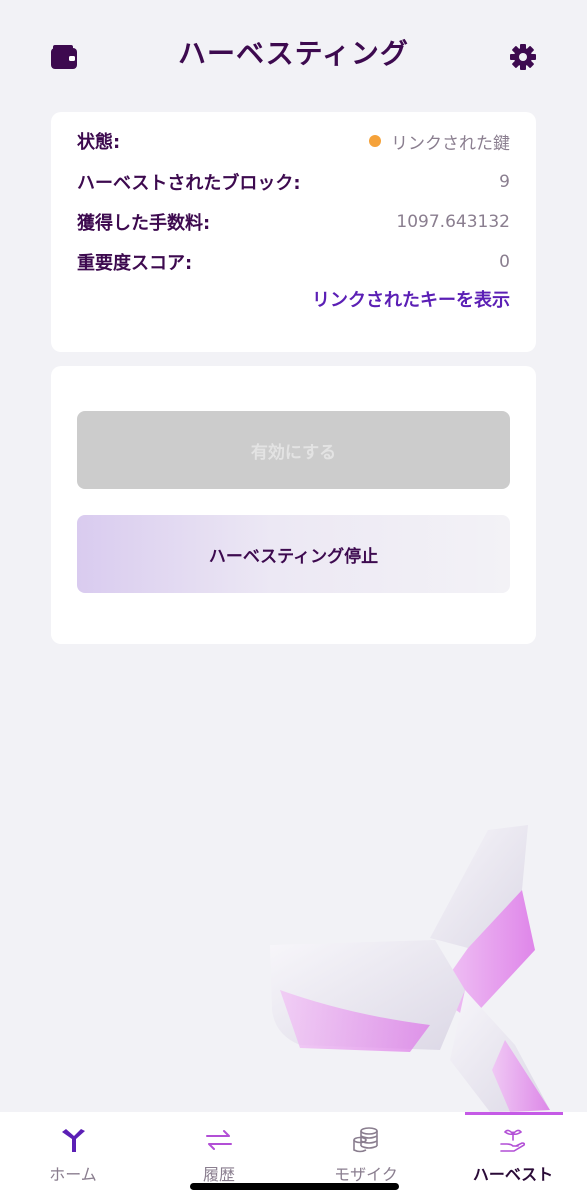 The height and width of the screenshot is (1200, 587). Describe the element at coordinates (513, 1140) in the screenshot. I see `hand-sprout-icon` at that location.